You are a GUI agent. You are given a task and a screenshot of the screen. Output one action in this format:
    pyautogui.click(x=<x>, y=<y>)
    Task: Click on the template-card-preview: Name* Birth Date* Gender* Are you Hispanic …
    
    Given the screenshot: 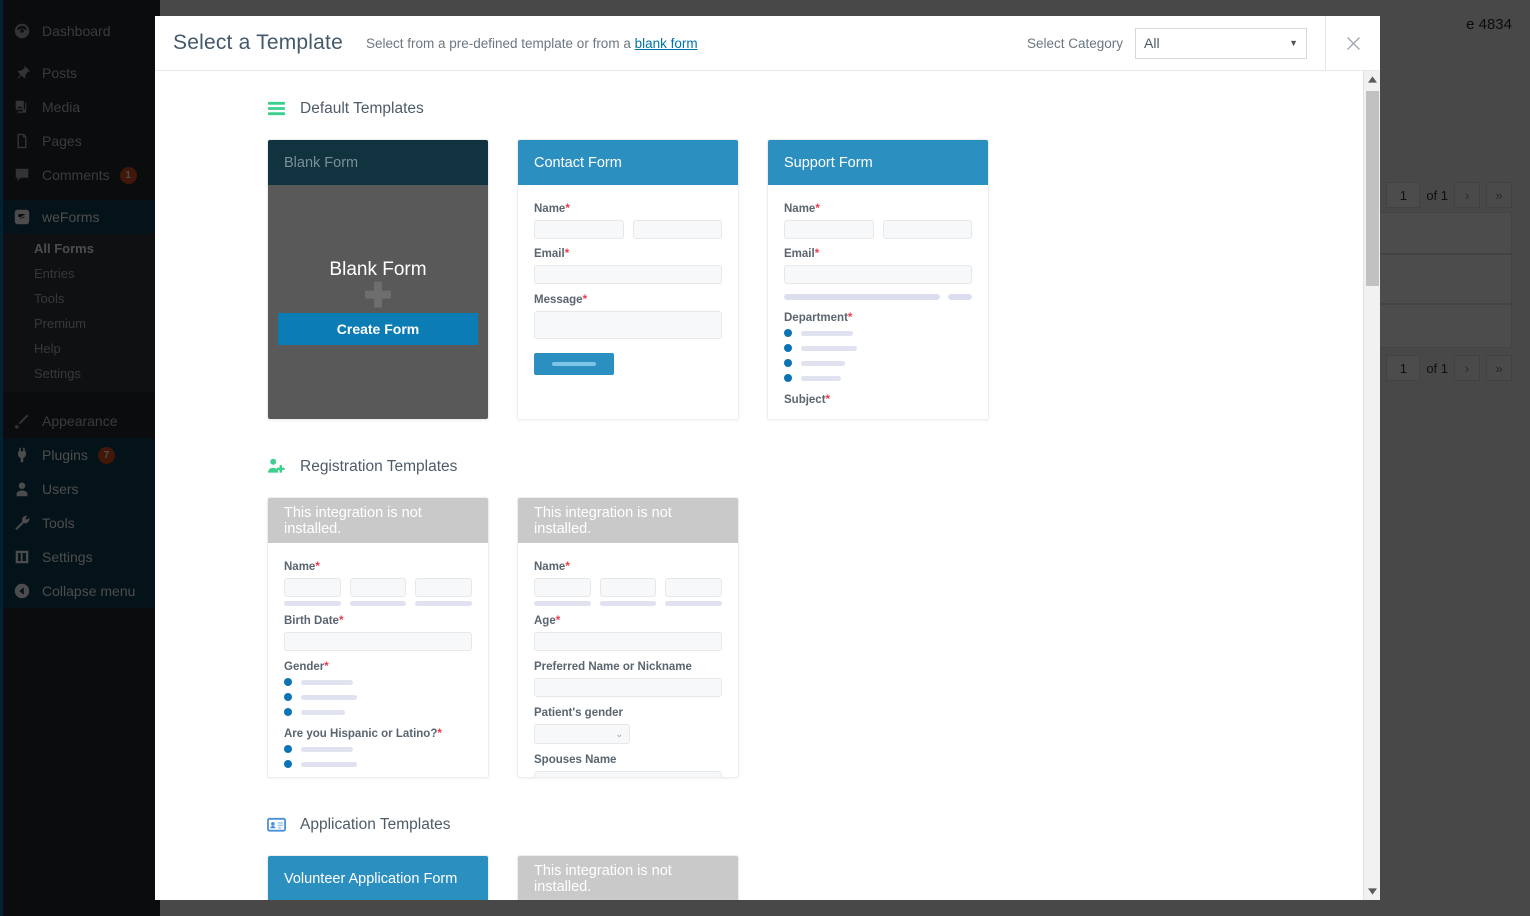 What is the action you would take?
    pyautogui.click(x=378, y=660)
    